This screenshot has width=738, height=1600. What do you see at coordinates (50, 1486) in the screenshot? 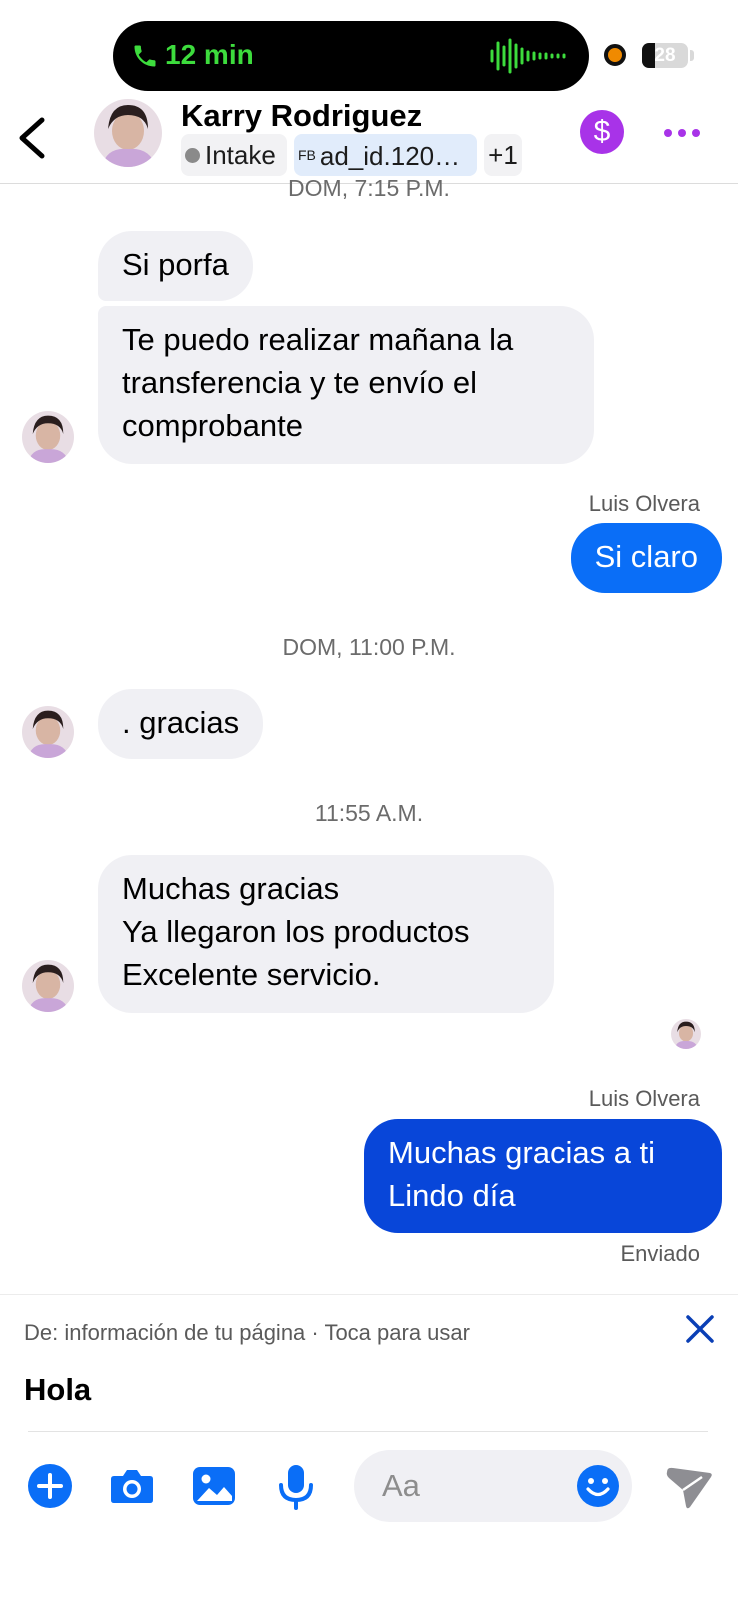
I see `plus-circle-icon` at bounding box center [50, 1486].